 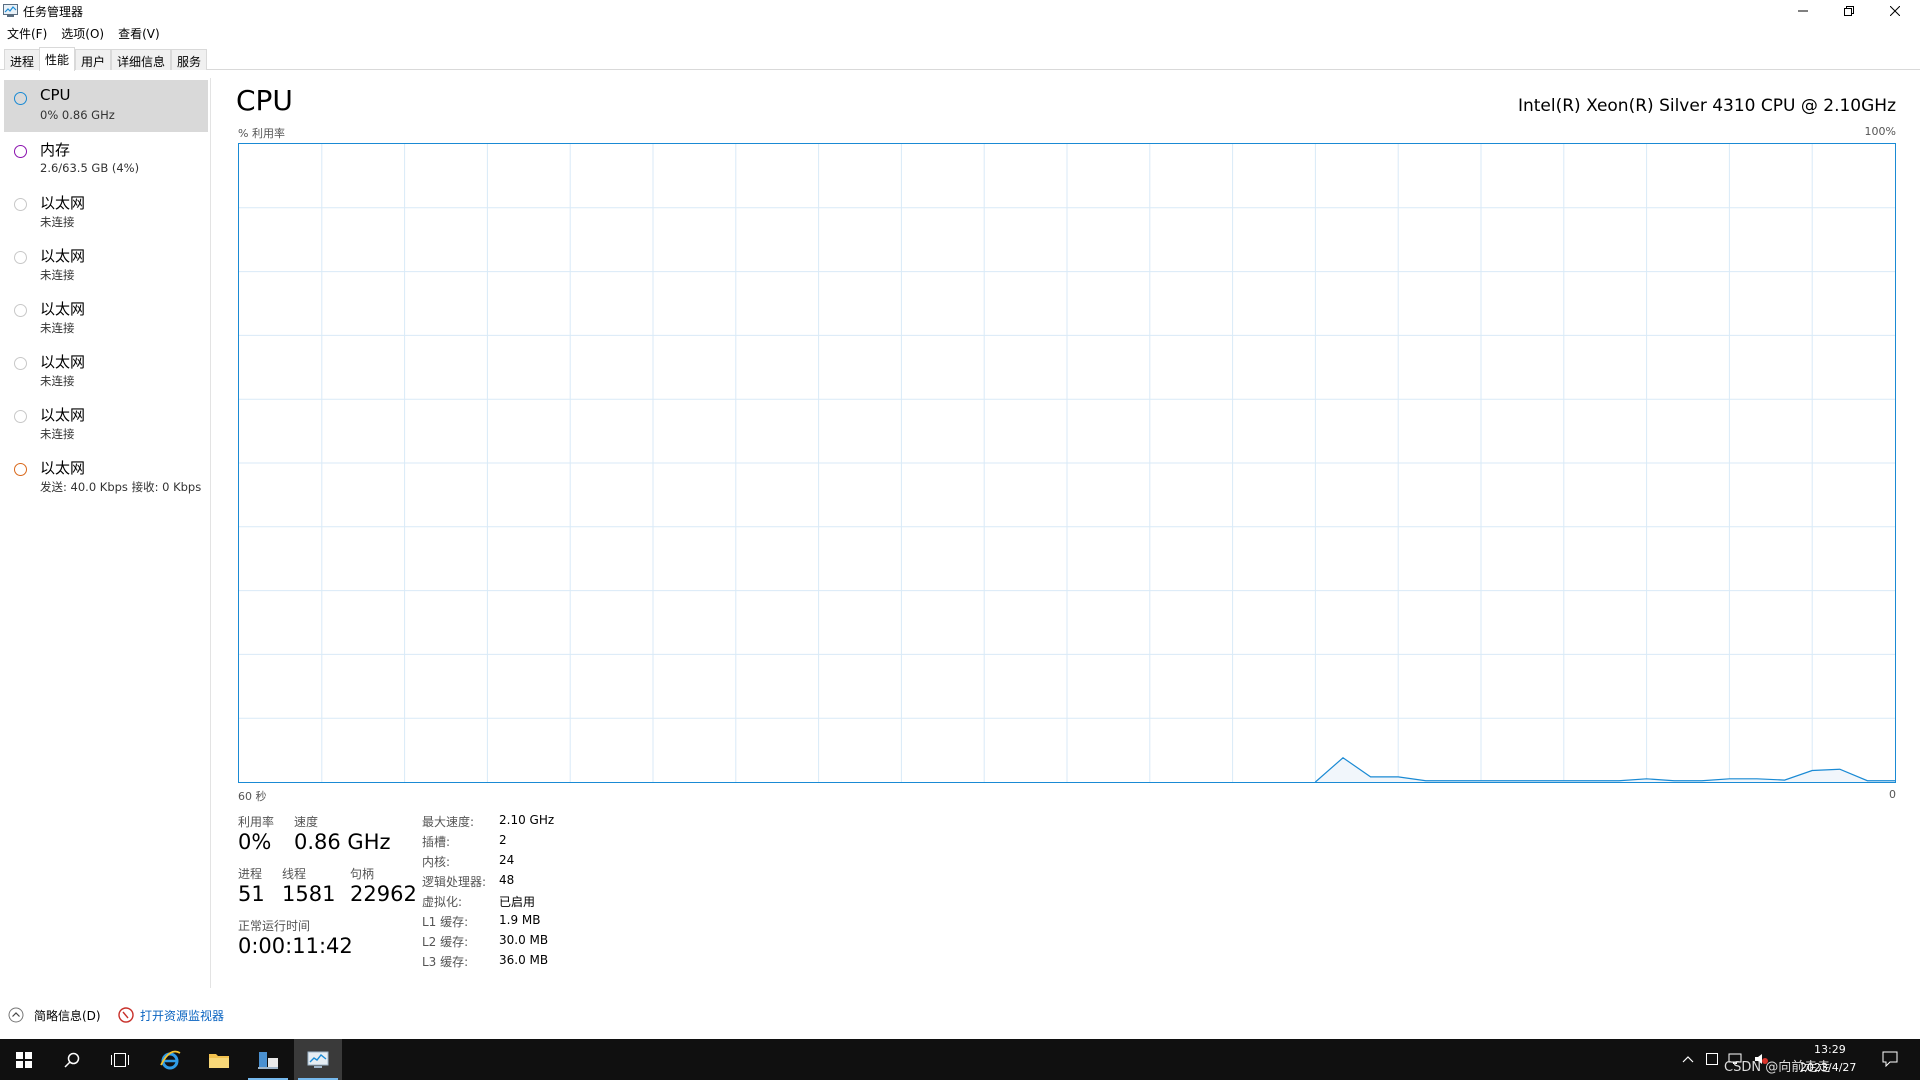 I want to click on tab-details: 详细信息, so click(x=141, y=59).